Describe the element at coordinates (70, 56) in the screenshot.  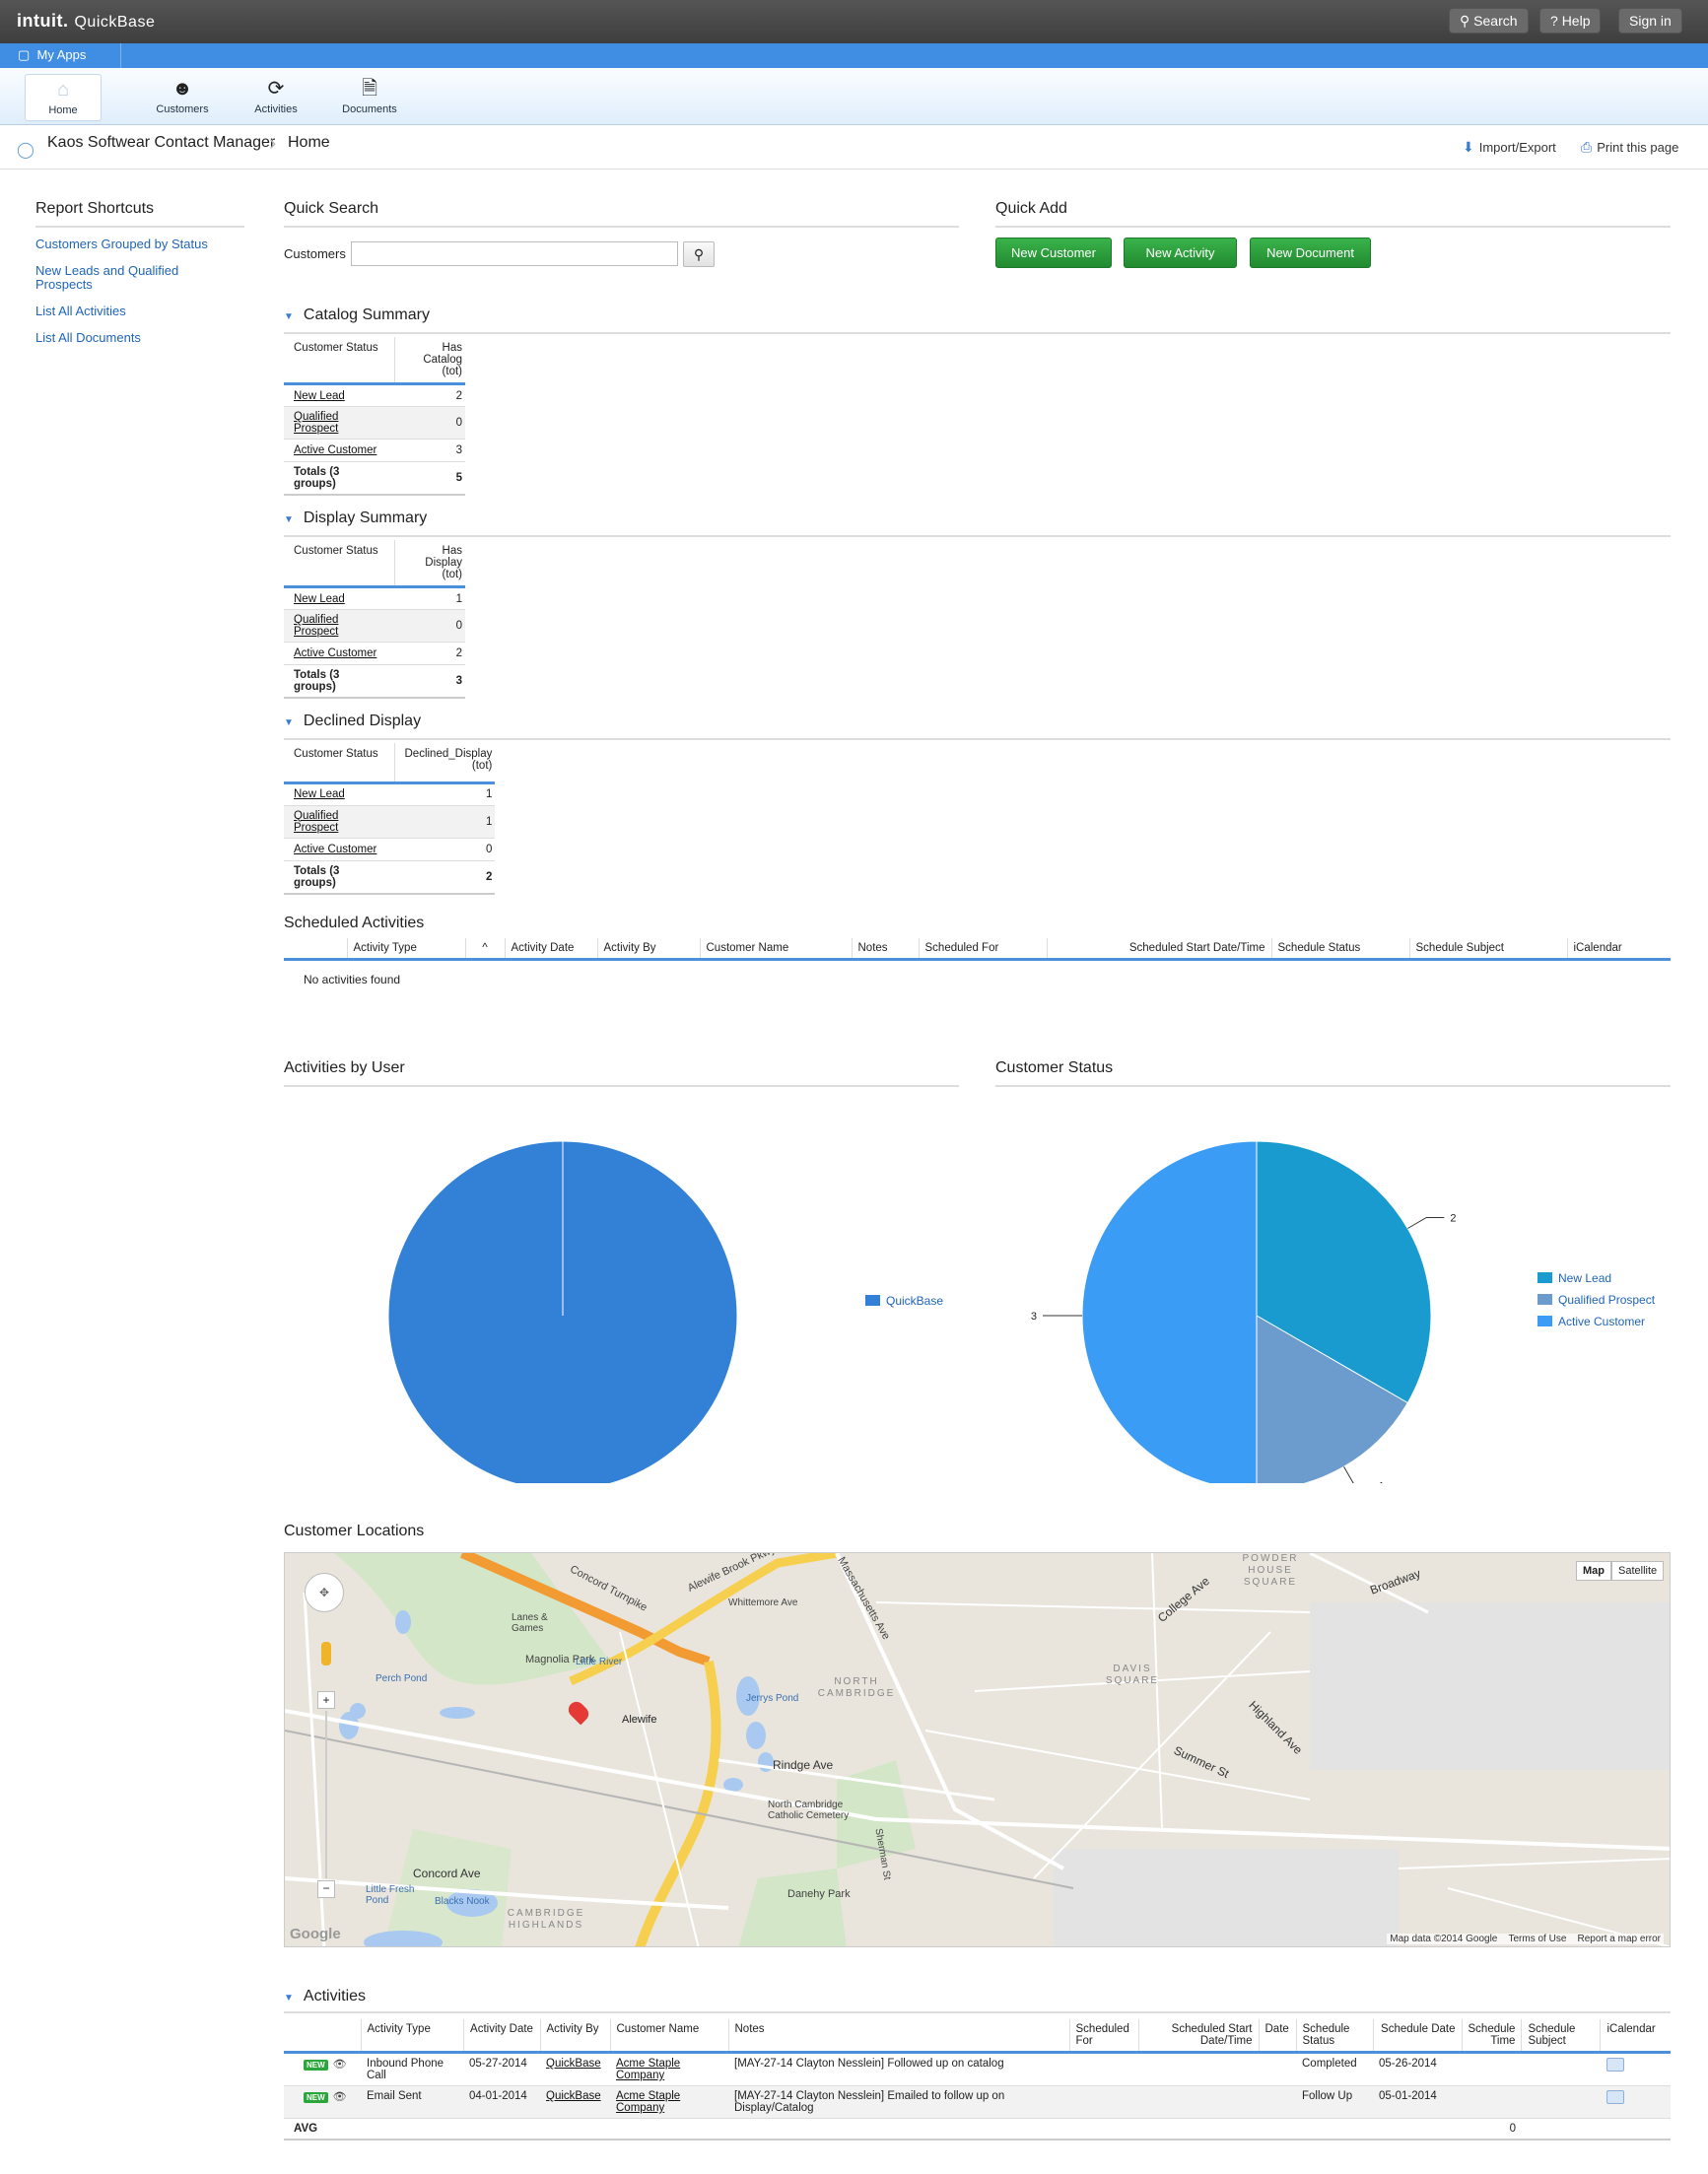
I see `my-apps-link: ▢ My Apps` at that location.